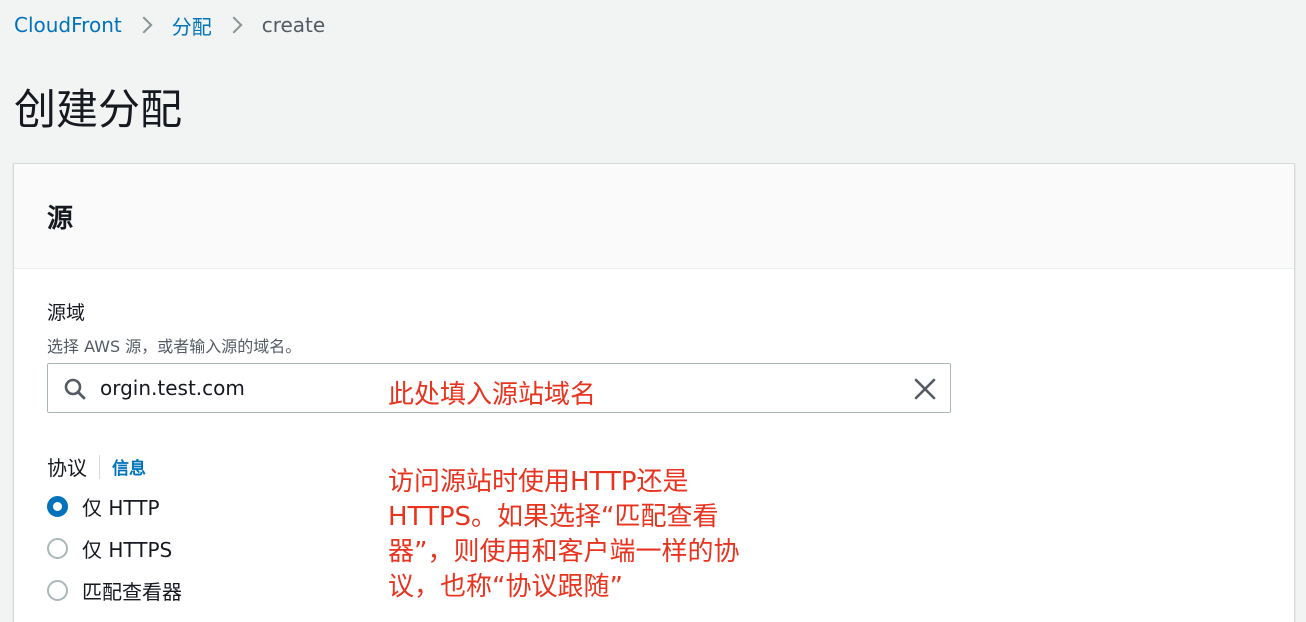 This screenshot has height=622, width=1306. I want to click on annotation-domain-note: 此处填入源站域名, so click(492, 395).